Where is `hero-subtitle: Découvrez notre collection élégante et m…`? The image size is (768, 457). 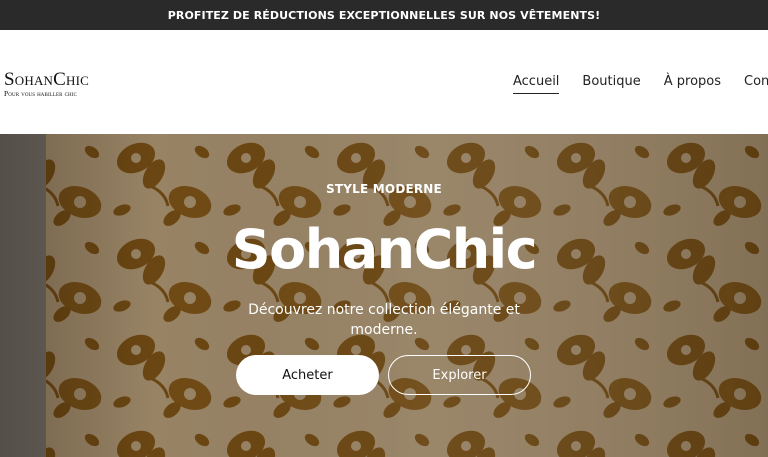 hero-subtitle: Découvrez notre collection élégante et m… is located at coordinates (384, 320).